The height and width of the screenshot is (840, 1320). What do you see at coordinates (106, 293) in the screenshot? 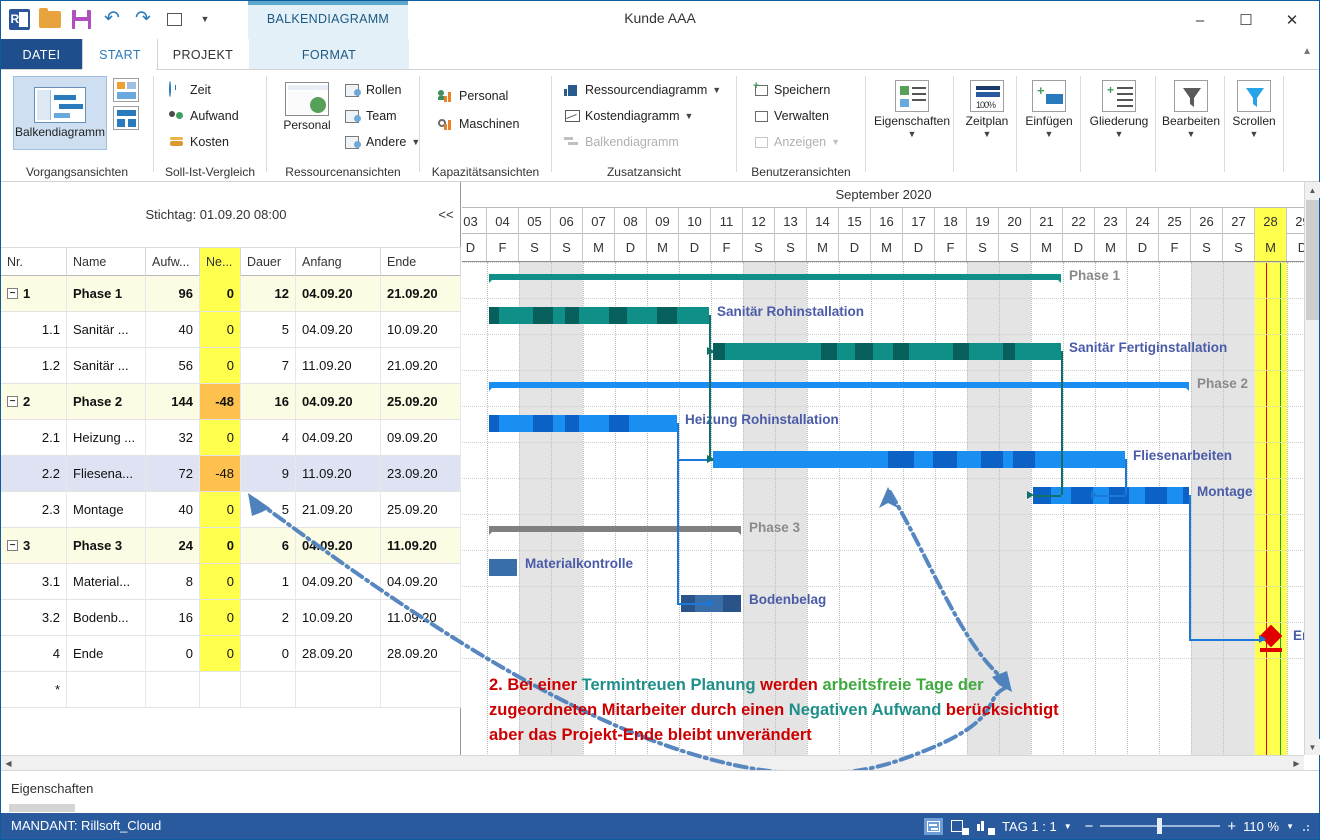
I see `table-cell-1: Phase 1` at bounding box center [106, 293].